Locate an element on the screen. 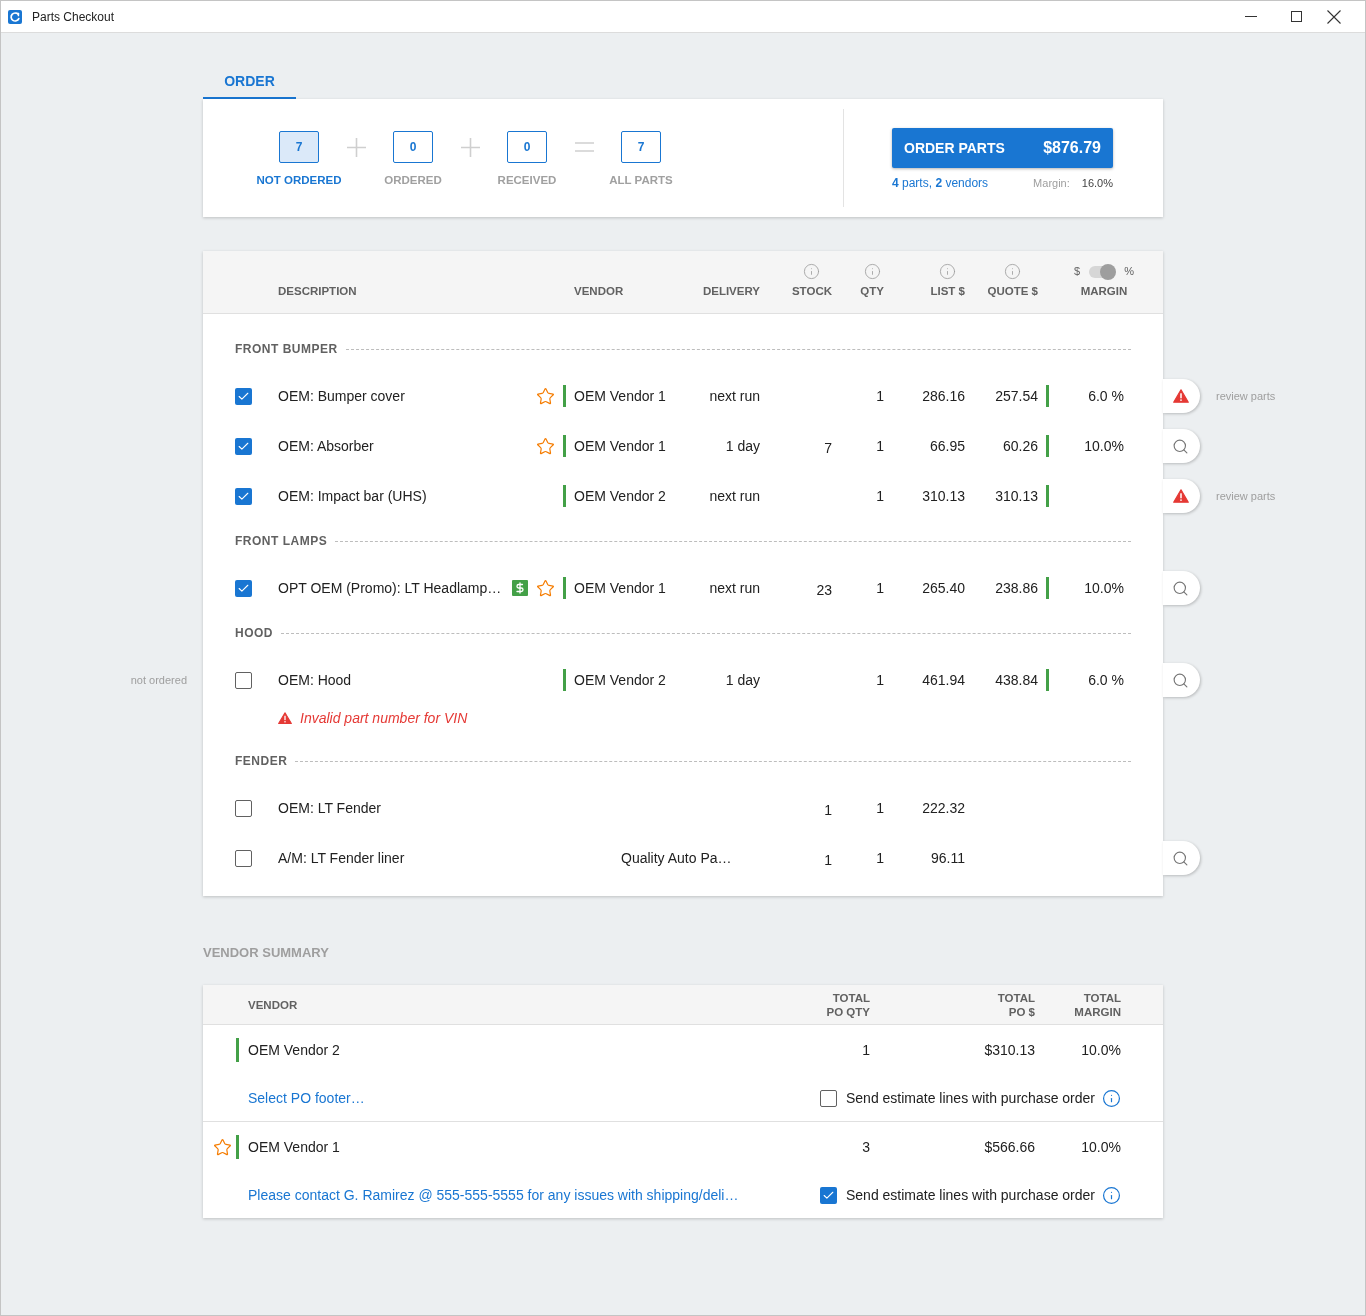 The height and width of the screenshot is (1316, 1366). group-heading: FRONT BUMPER is located at coordinates (286, 349).